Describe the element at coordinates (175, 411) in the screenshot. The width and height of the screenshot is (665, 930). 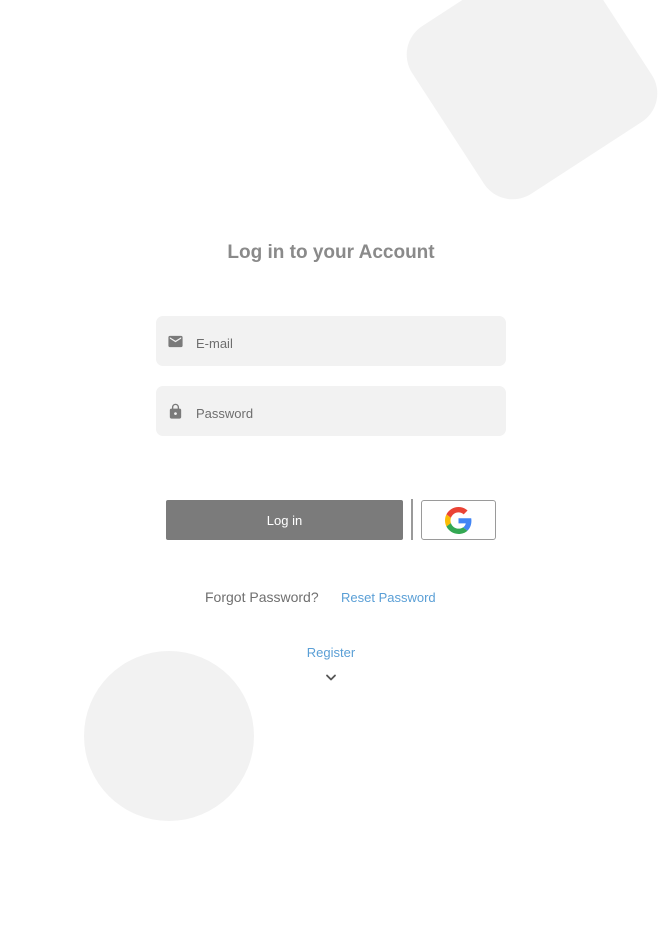
I see `lock-icon` at that location.